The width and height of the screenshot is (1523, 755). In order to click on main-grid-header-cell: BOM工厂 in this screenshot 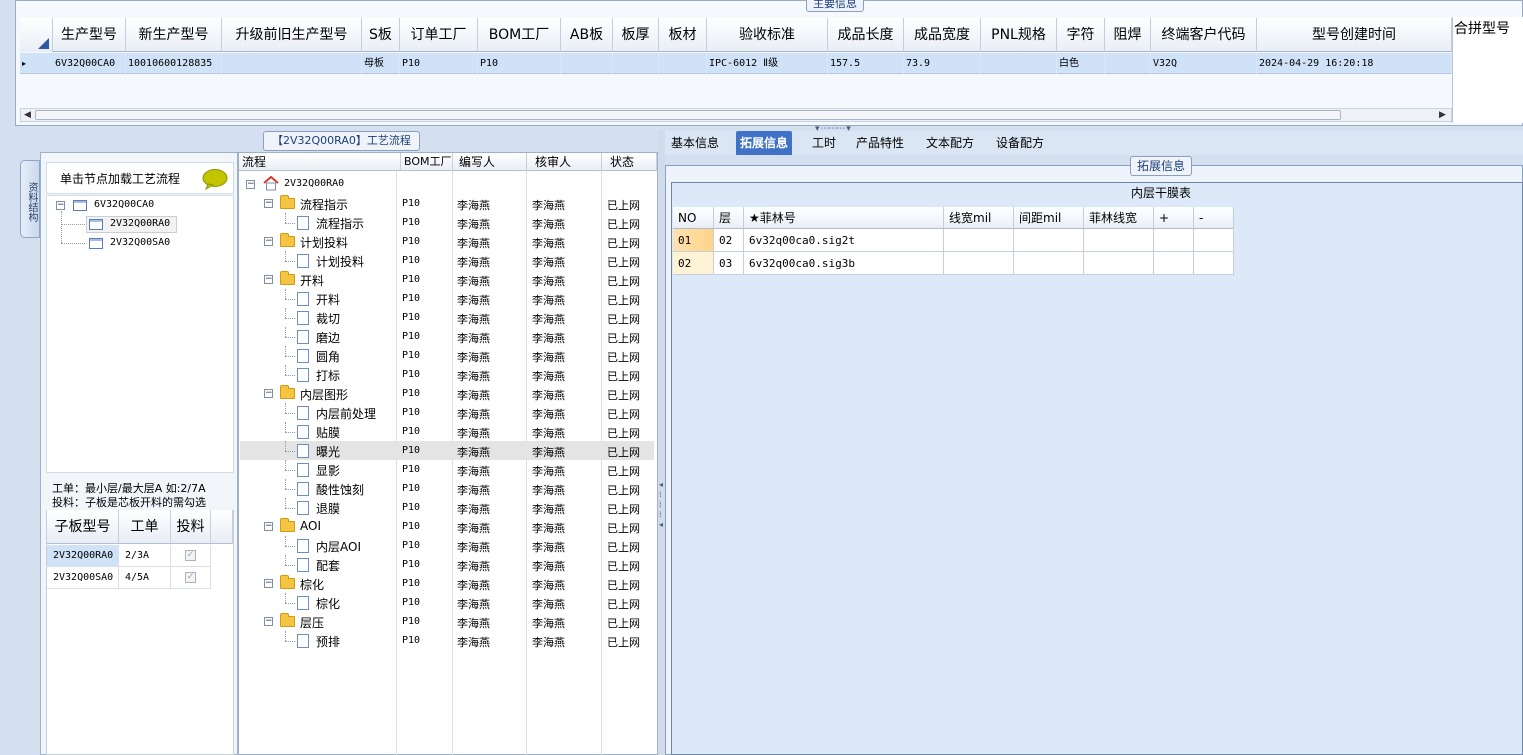, I will do `click(519, 35)`.